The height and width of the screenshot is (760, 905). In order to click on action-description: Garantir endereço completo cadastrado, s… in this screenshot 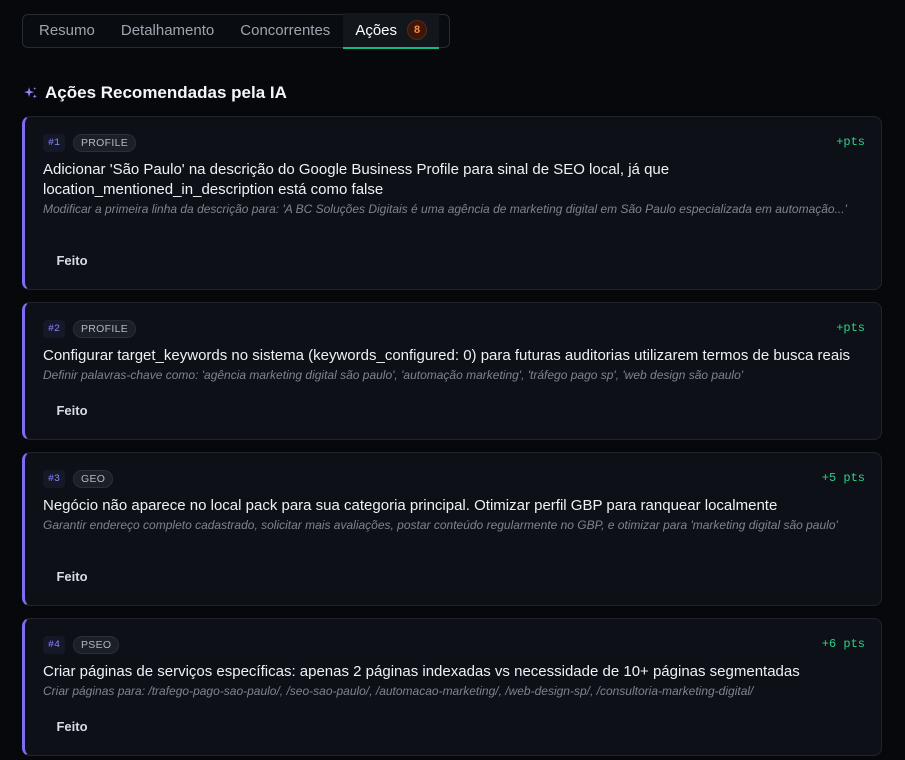, I will do `click(440, 525)`.